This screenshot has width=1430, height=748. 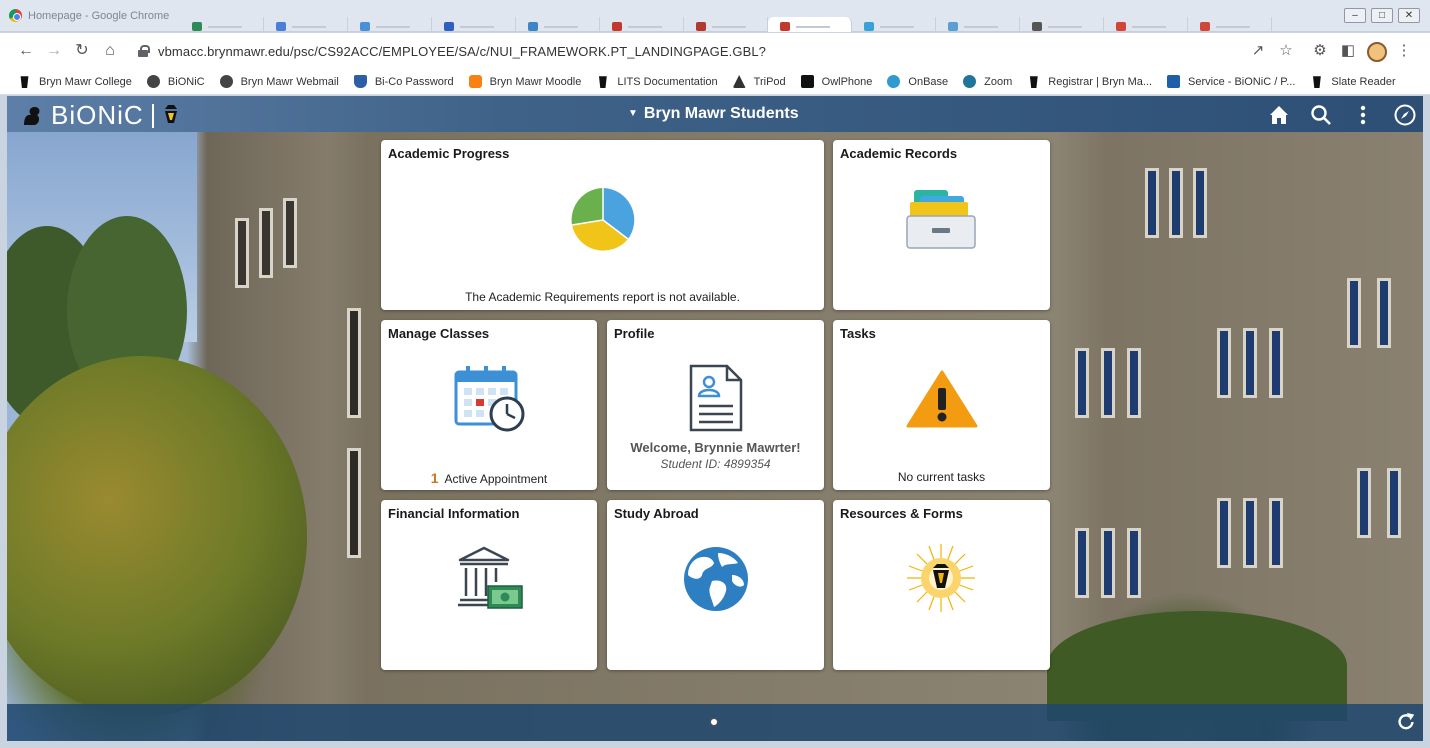 I want to click on tile-title: Academic Records, so click(x=899, y=153).